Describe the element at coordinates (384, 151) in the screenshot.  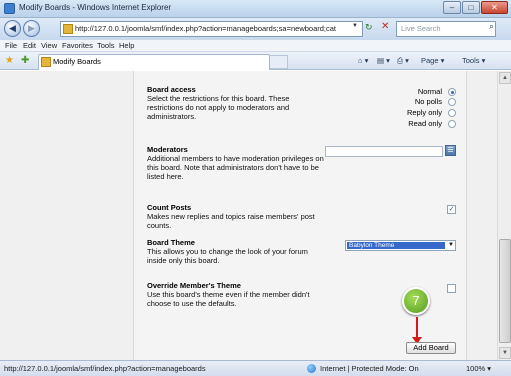
I see `moderators-input` at that location.